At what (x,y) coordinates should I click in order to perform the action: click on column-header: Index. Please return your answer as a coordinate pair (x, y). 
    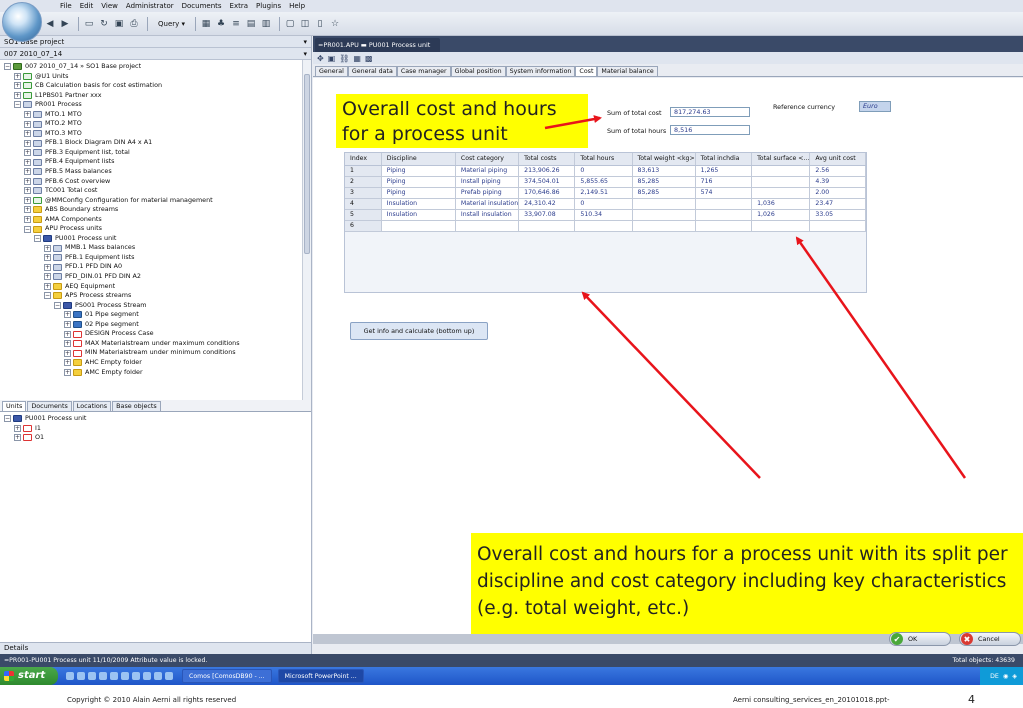
    Looking at the image, I should click on (363, 159).